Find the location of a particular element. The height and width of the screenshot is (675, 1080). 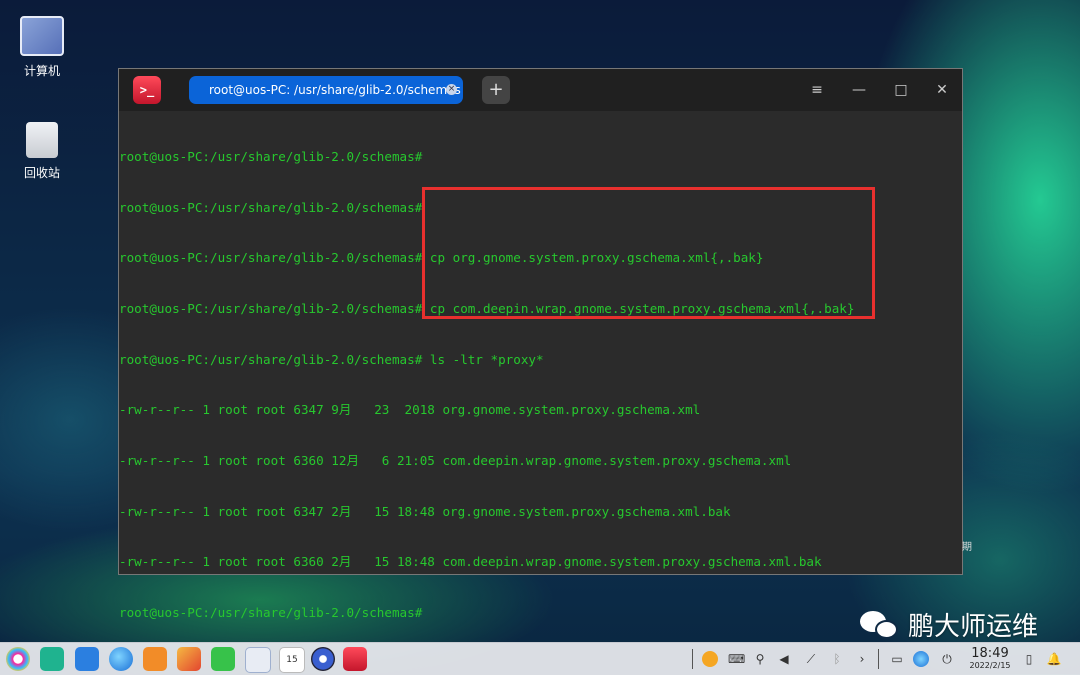

usb-icon: ⚲ is located at coordinates (760, 659).